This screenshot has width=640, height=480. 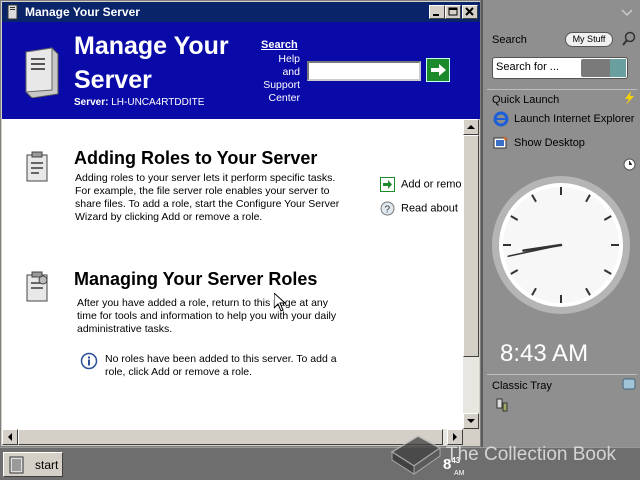 What do you see at coordinates (16, 465) in the screenshot?
I see `windows-flag-icon` at bounding box center [16, 465].